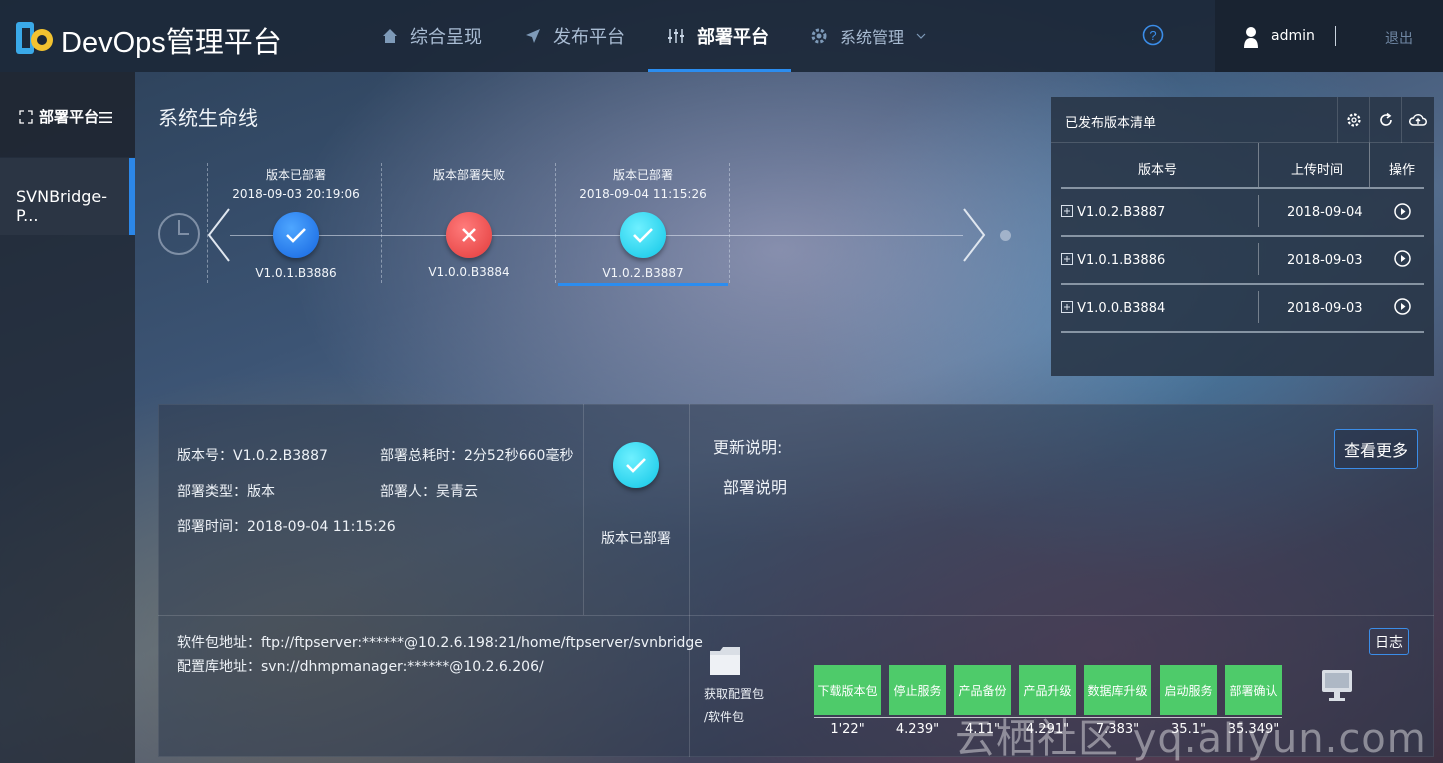 The height and width of the screenshot is (763, 1443). Describe the element at coordinates (533, 36) in the screenshot. I see `send-icon` at that location.